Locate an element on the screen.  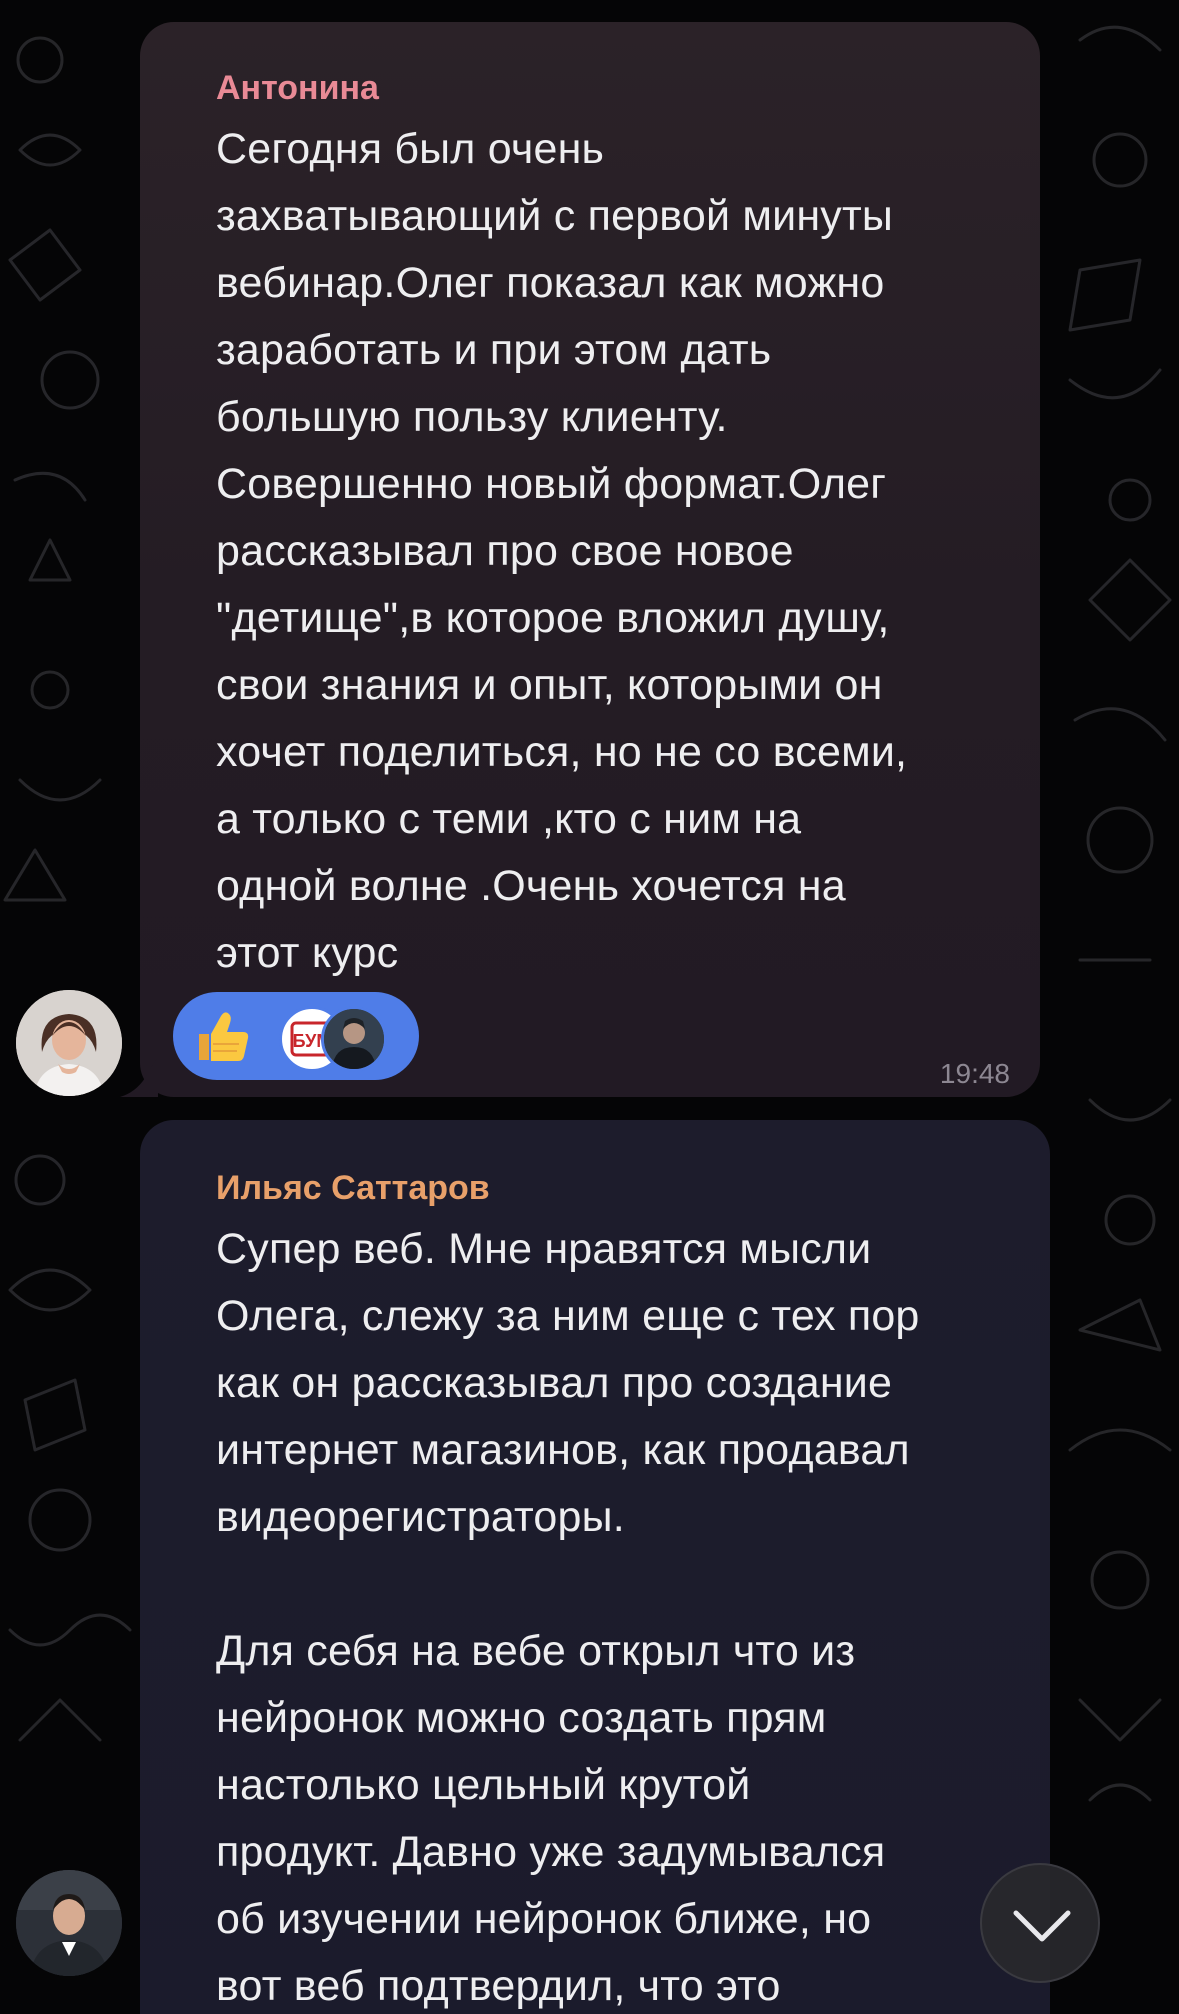
thumbs-up-icon is located at coordinates (224, 1036).